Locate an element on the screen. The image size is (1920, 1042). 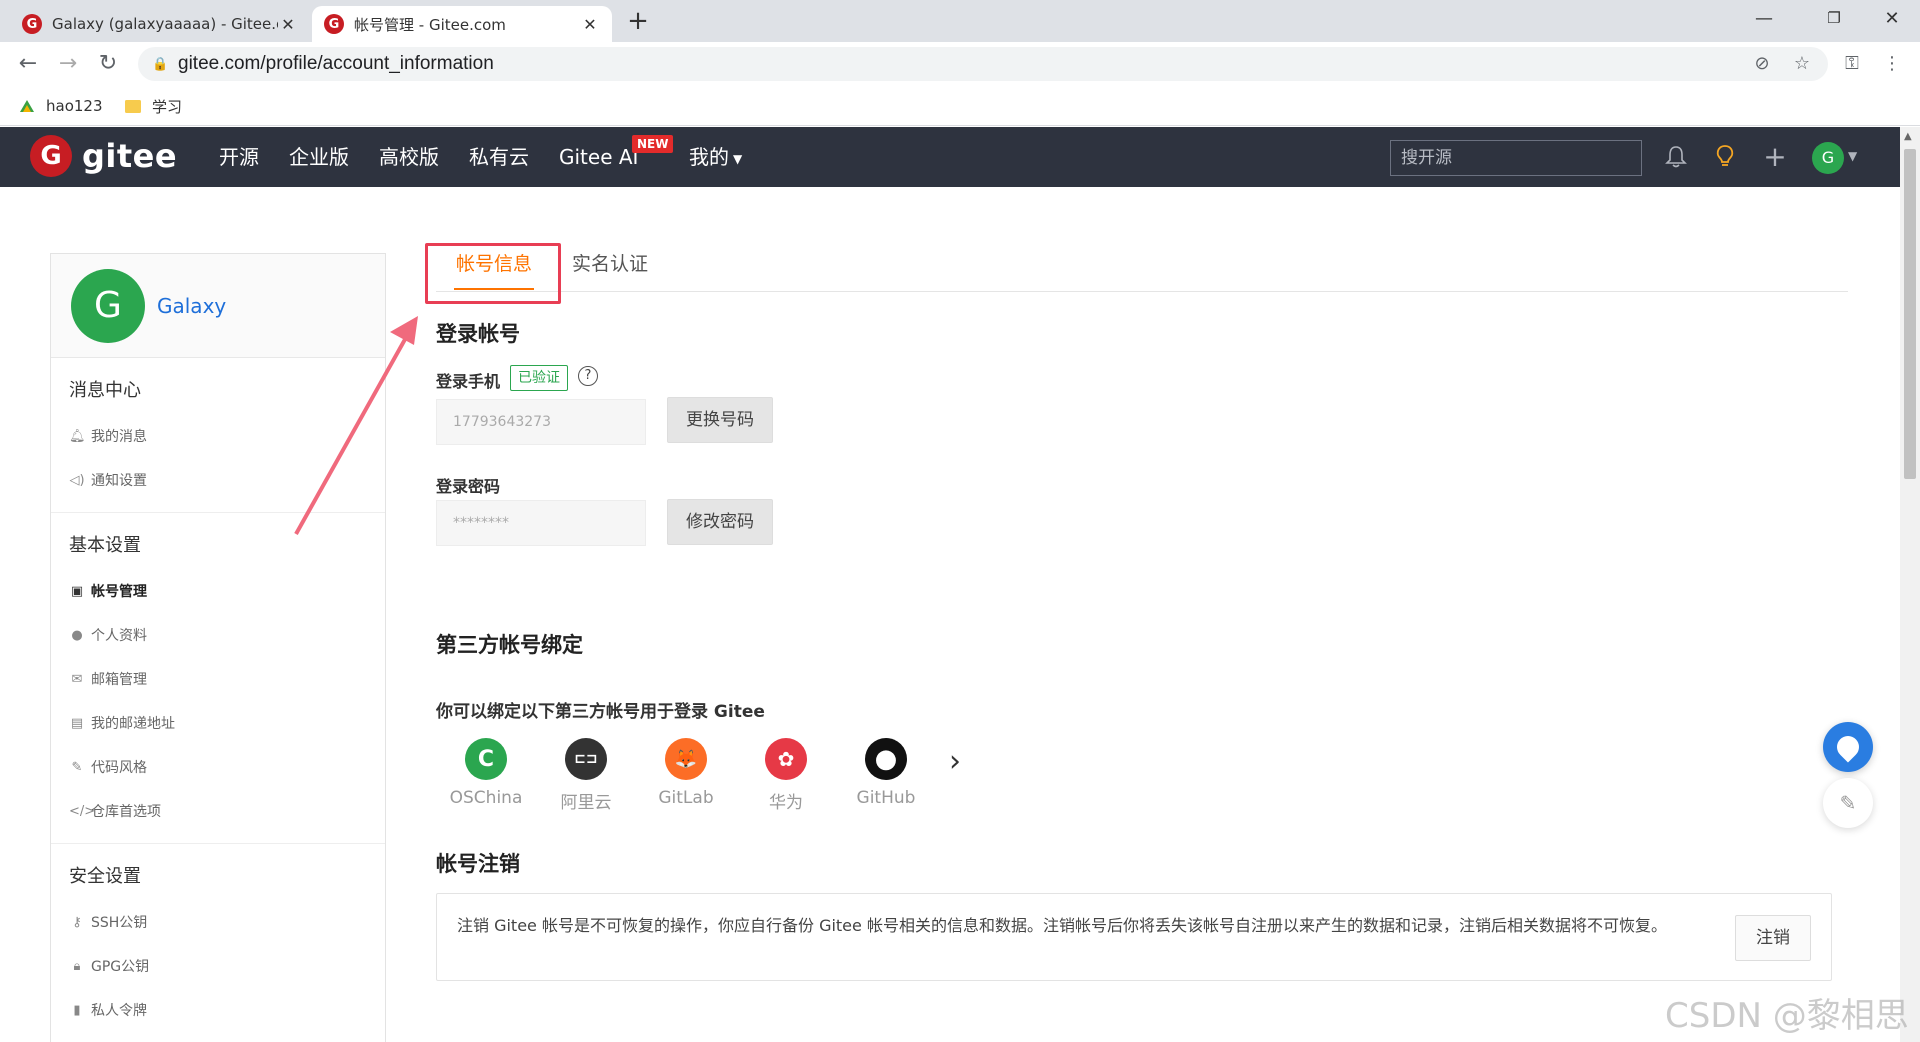
gitee-favicon-icon: G is located at coordinates (334, 24).